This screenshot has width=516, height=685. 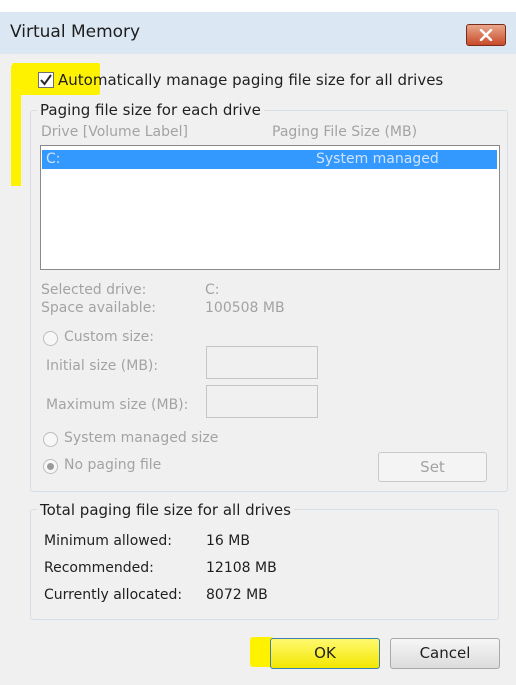 I want to click on close-button, so click(x=486, y=35).